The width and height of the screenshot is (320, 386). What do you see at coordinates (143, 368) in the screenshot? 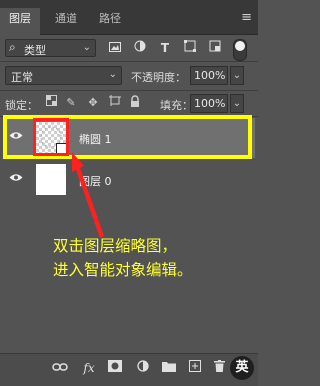
I see `adjustment-icon` at bounding box center [143, 368].